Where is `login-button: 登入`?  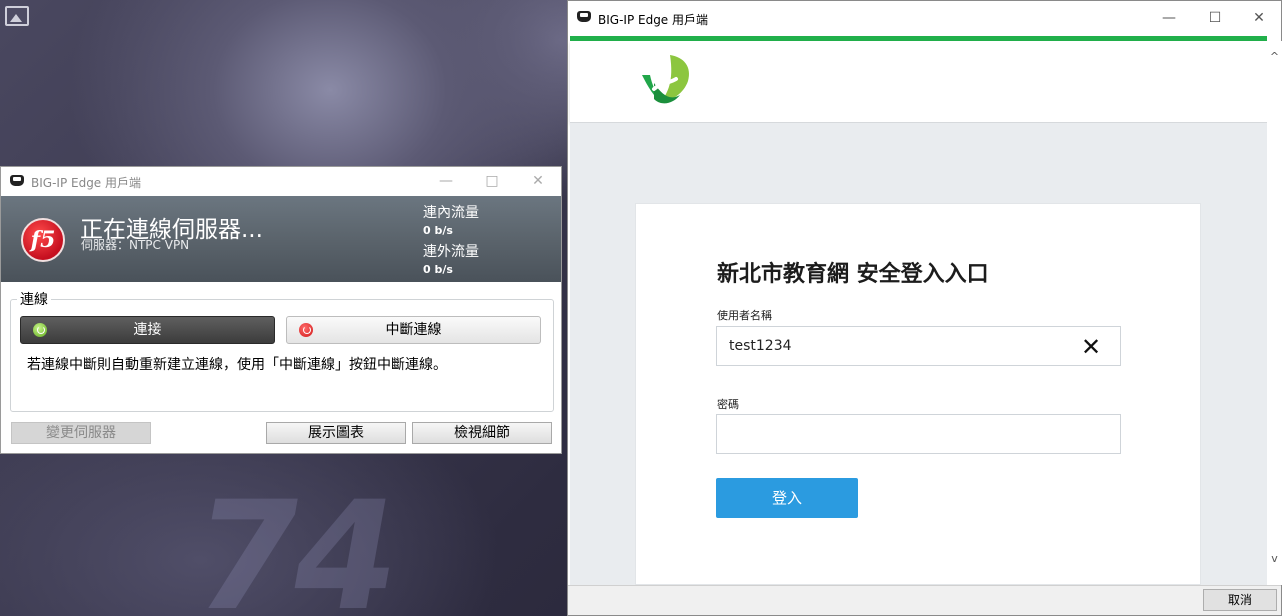 login-button: 登入 is located at coordinates (787, 498).